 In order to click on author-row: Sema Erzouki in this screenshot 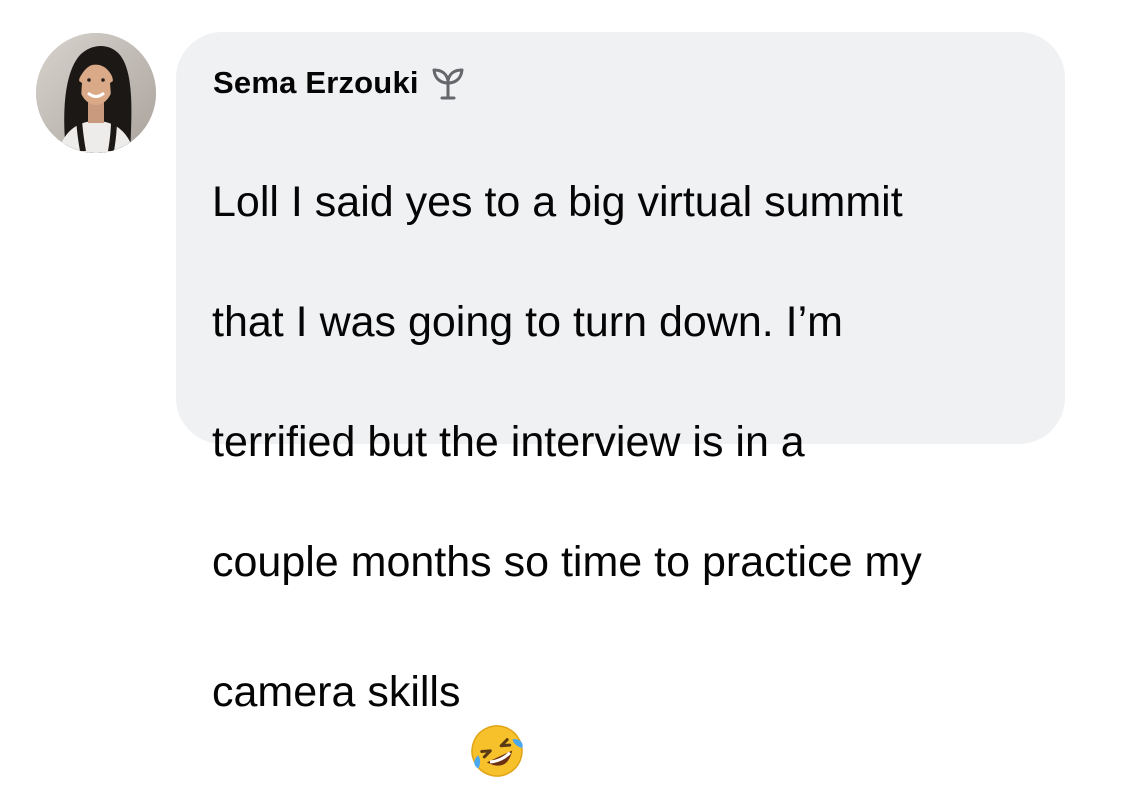, I will do `click(340, 83)`.